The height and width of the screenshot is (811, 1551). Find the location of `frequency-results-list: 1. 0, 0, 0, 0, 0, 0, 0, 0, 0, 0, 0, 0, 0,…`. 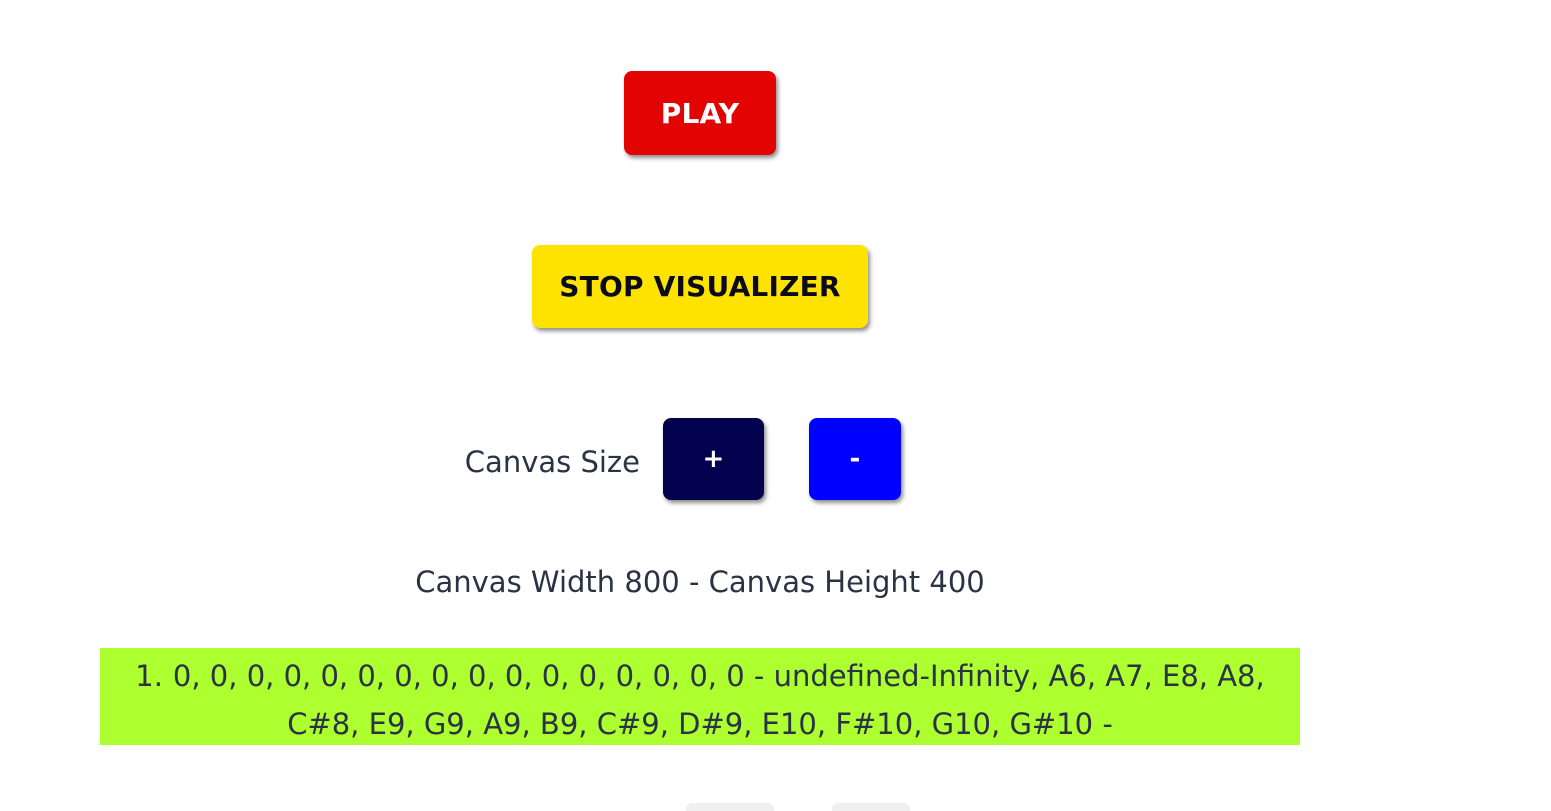

frequency-results-list: 1. 0, 0, 0, 0, 0, 0, 0, 0, 0, 0, 0, 0, 0,… is located at coordinates (700, 700).